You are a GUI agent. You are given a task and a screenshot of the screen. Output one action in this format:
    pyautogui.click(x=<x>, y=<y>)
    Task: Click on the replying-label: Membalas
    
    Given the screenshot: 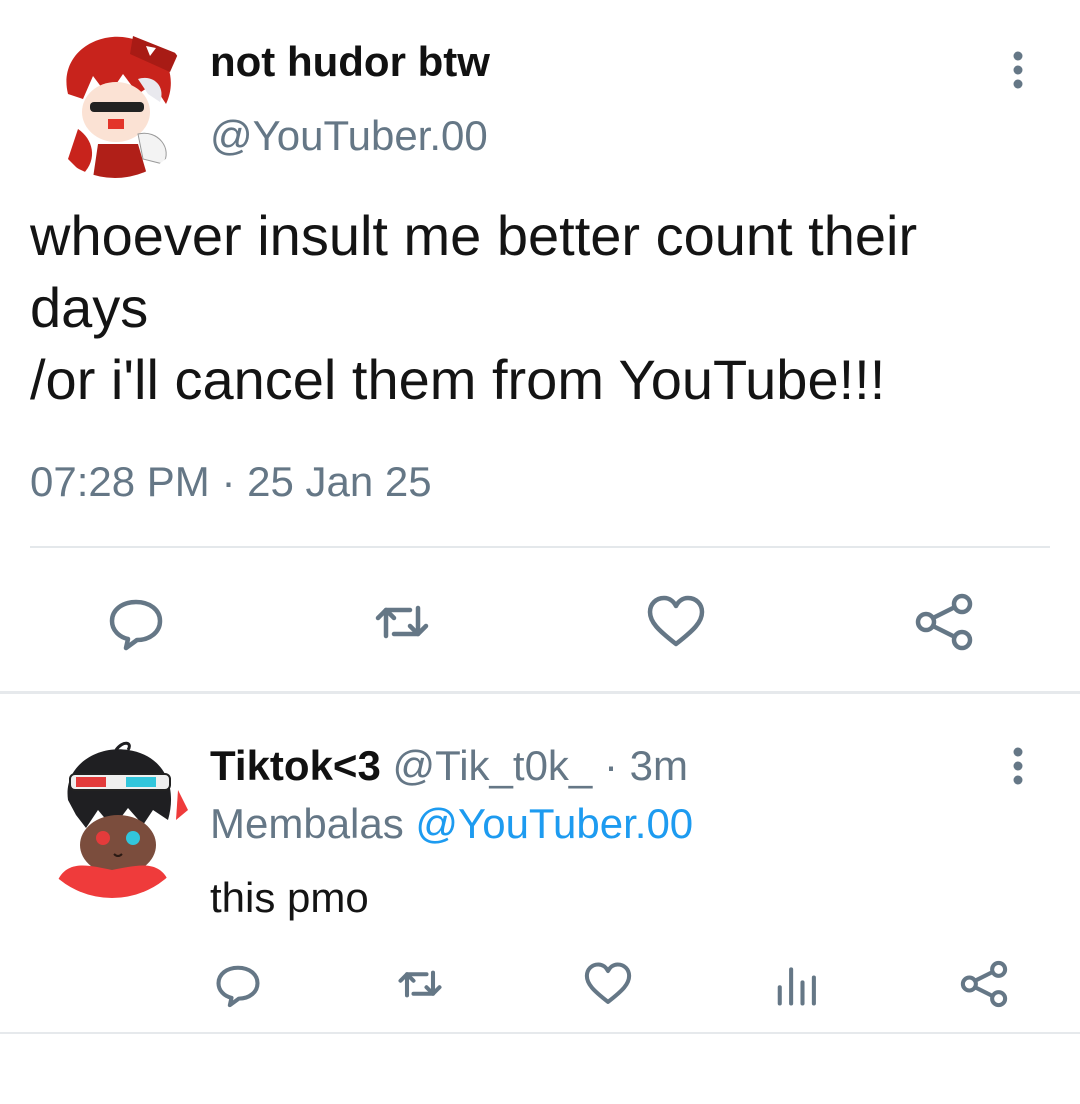 What is the action you would take?
    pyautogui.click(x=307, y=823)
    